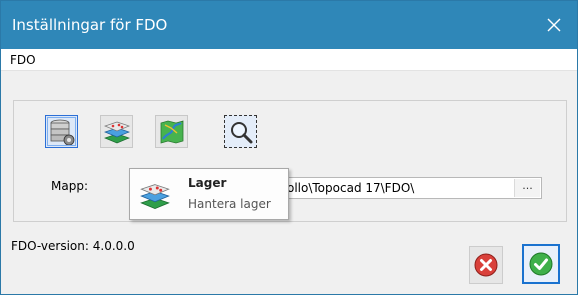  I want to click on menu-bar: FDO, so click(289, 60).